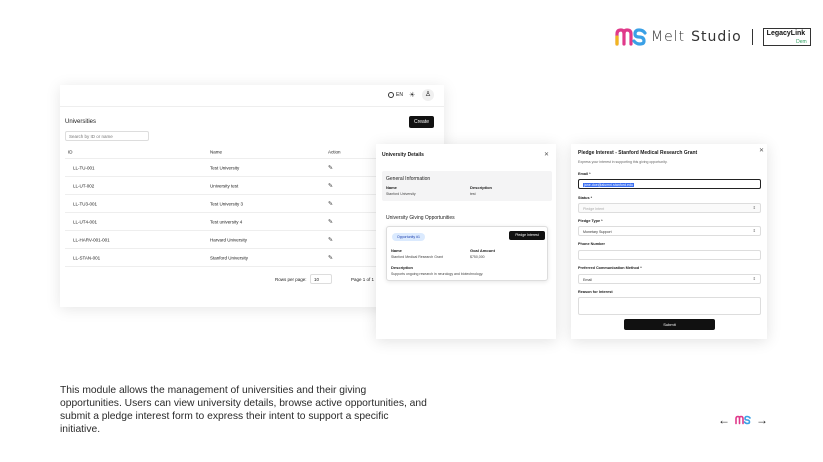 The image size is (823, 462). What do you see at coordinates (786, 33) in the screenshot?
I see `legacylink-name: LegacyLink` at bounding box center [786, 33].